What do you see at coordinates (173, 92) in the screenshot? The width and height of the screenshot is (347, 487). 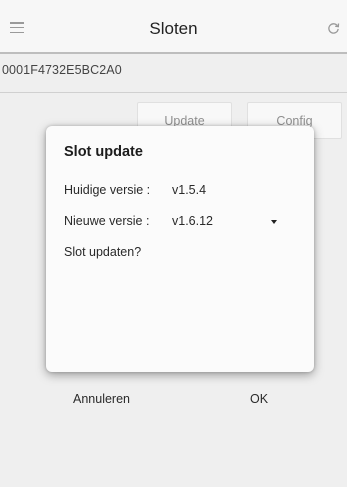 I see `divider` at bounding box center [173, 92].